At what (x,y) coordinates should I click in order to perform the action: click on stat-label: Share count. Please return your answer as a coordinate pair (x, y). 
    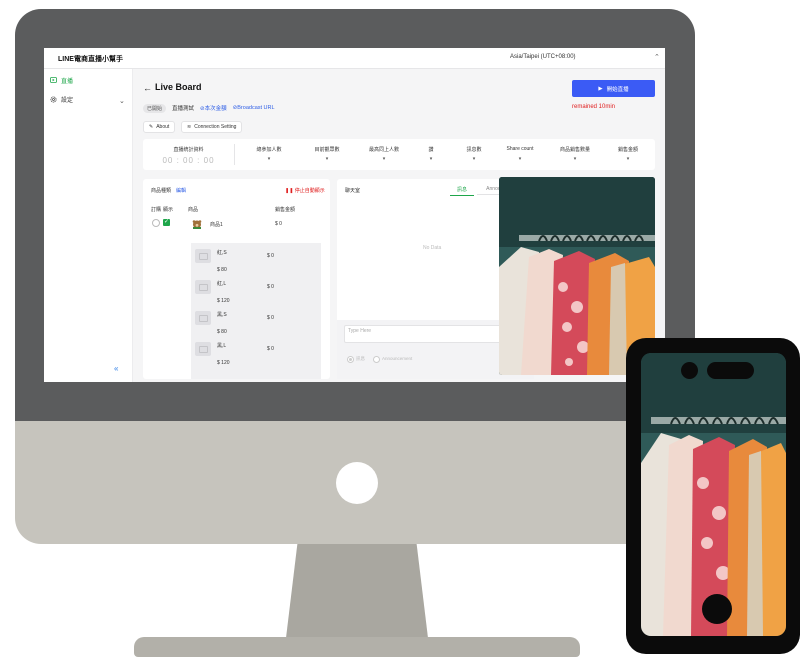
    Looking at the image, I should click on (520, 149).